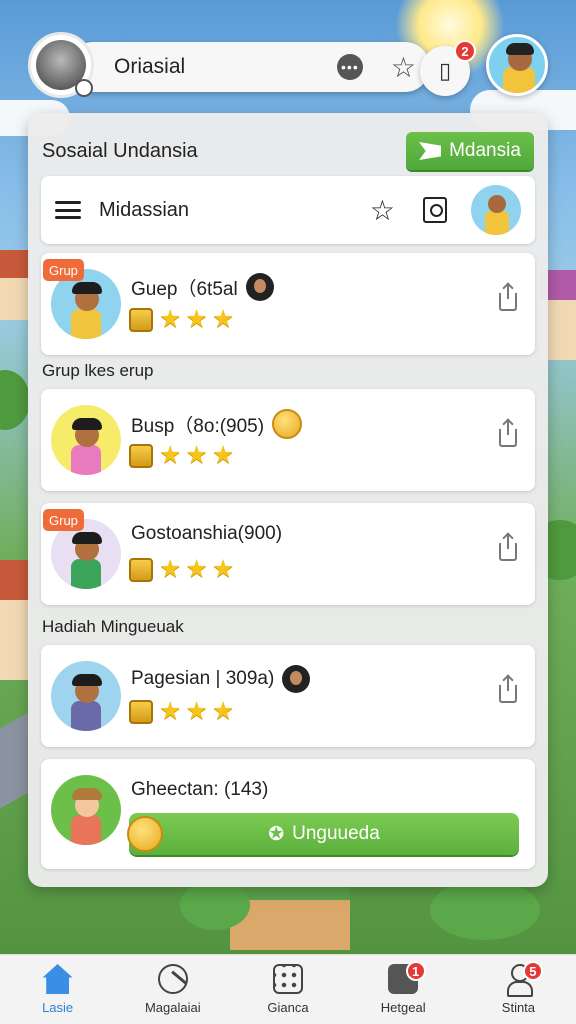 The width and height of the screenshot is (576, 1024). I want to click on nav-item-profile: 5 Stinta, so click(518, 989).